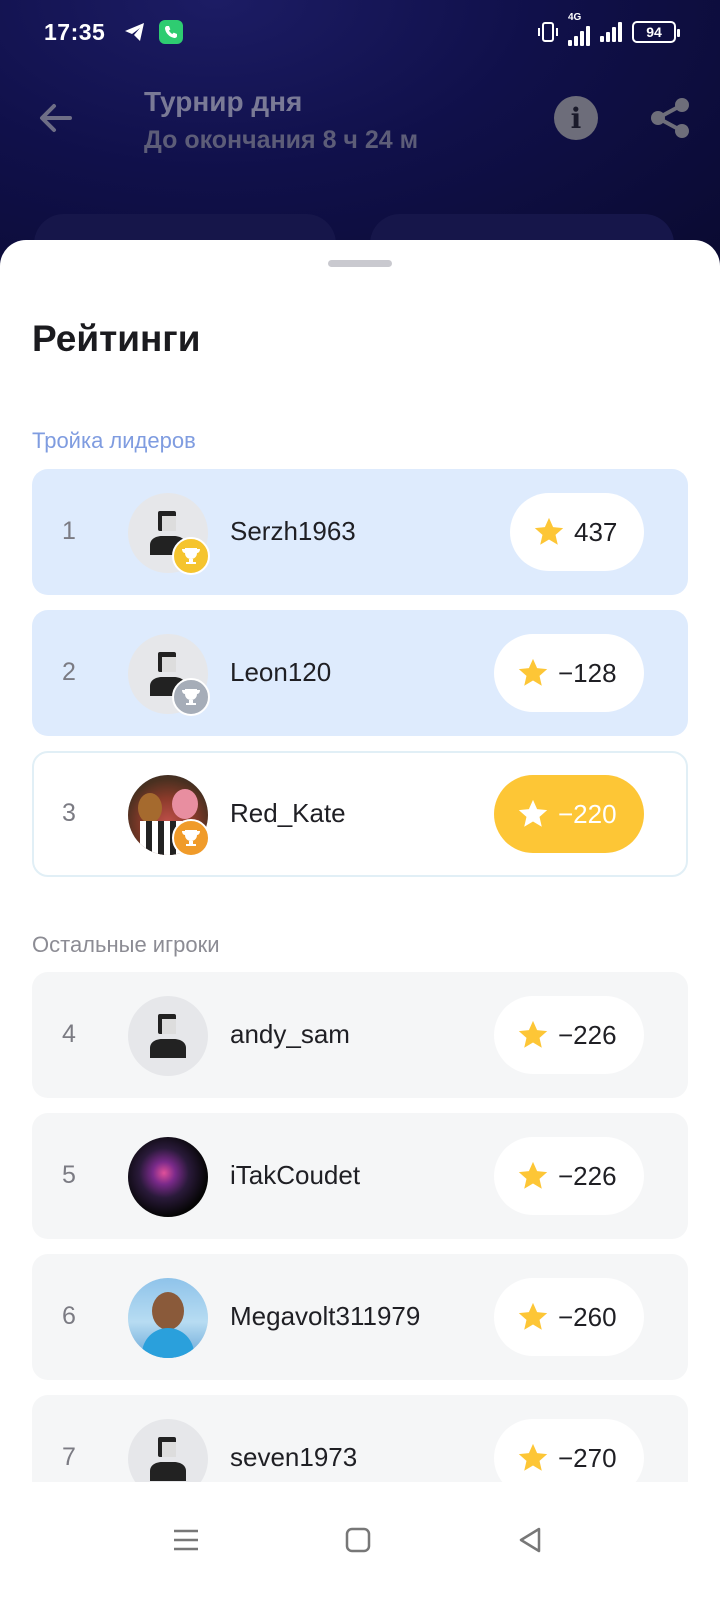 The image size is (720, 1600). What do you see at coordinates (191, 697) in the screenshot?
I see `silver-trophy-icon` at bounding box center [191, 697].